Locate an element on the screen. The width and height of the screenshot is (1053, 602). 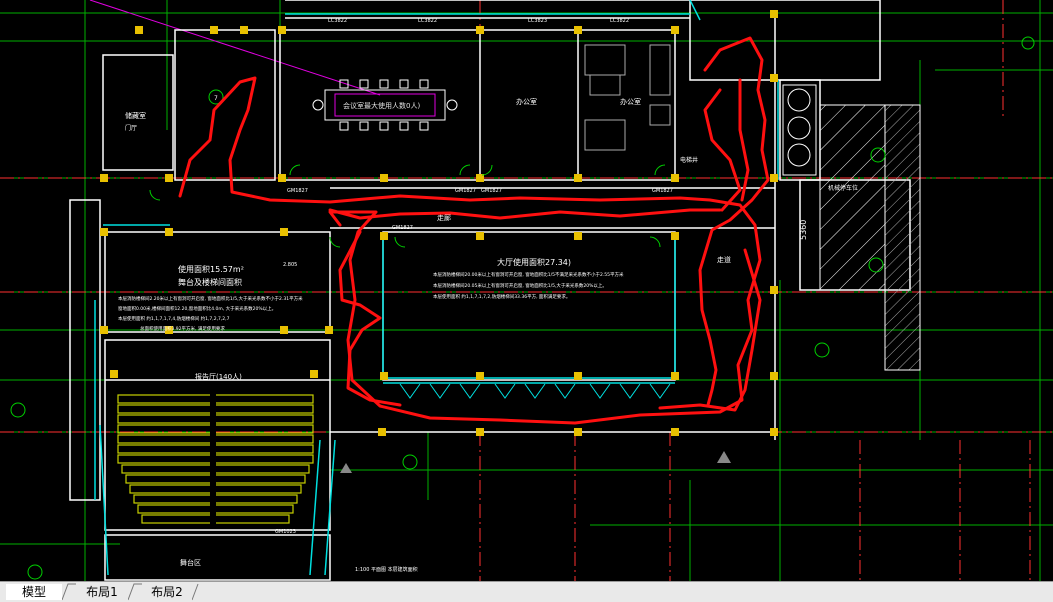
door-tag-1: GM1827 is located at coordinates (297, 191).